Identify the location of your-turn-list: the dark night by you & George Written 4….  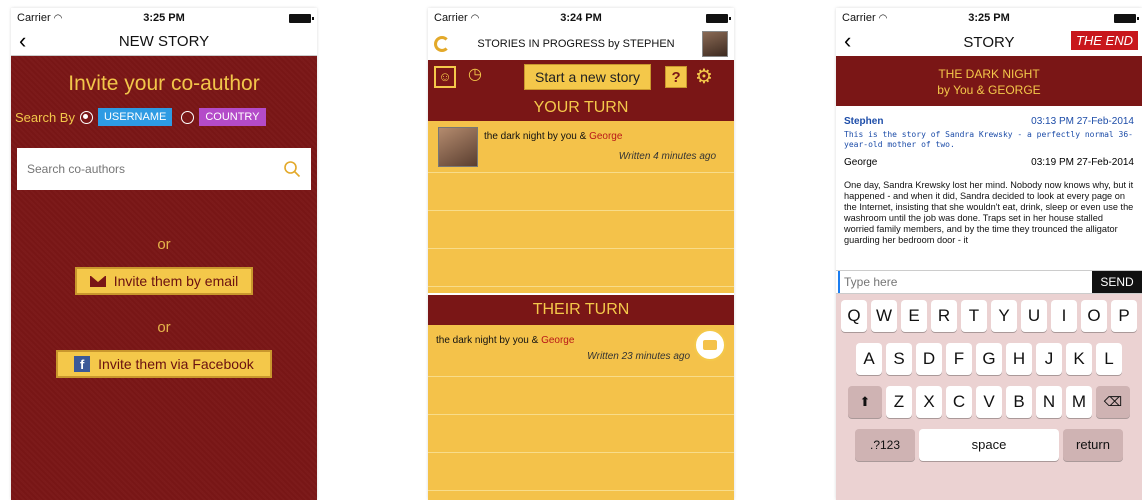
(581, 207).